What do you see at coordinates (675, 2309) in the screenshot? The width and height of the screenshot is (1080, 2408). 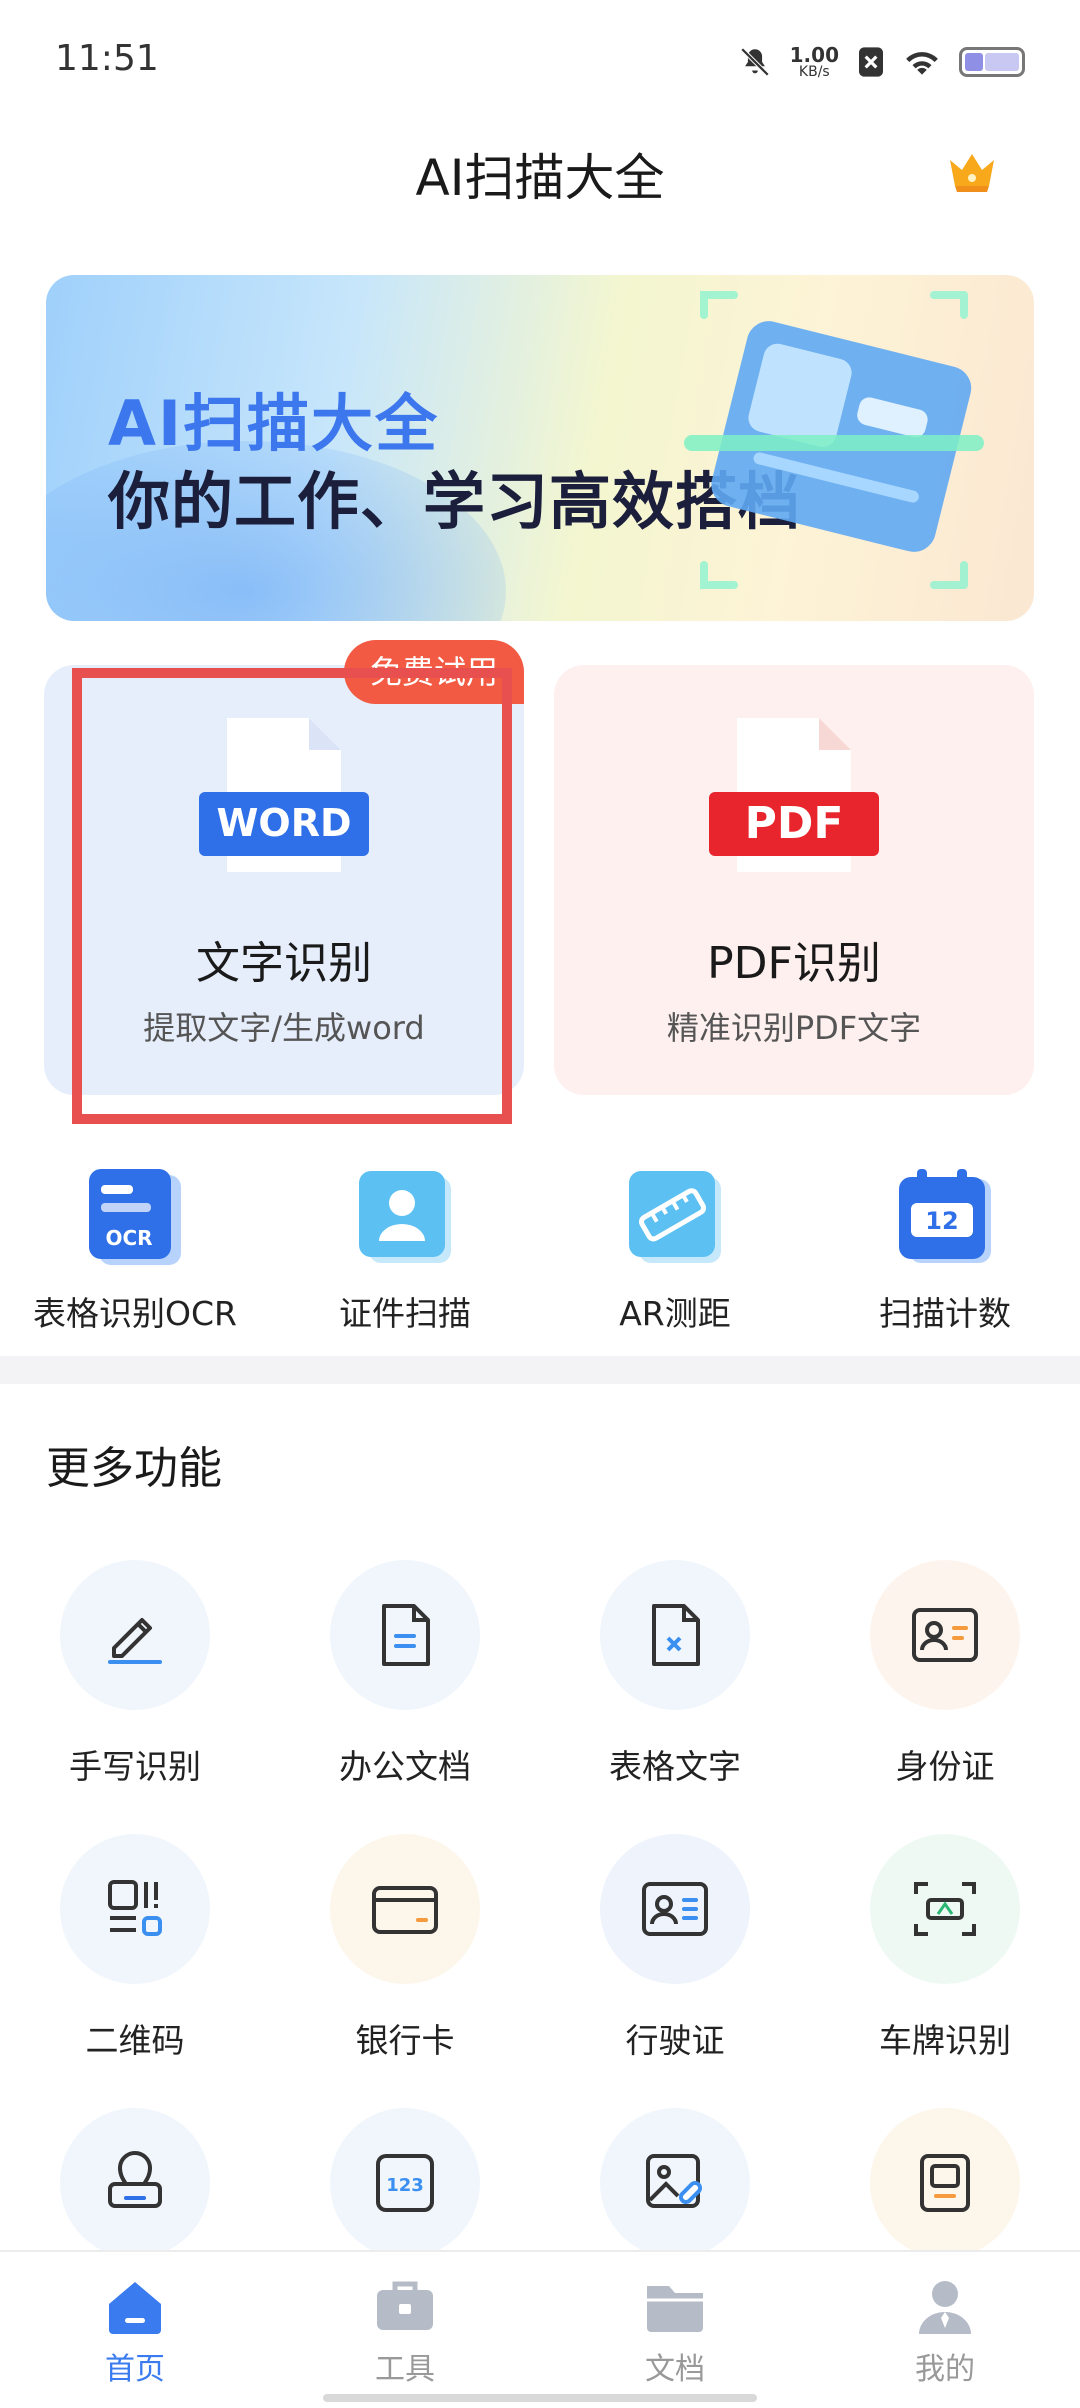 I see `folder-icon` at bounding box center [675, 2309].